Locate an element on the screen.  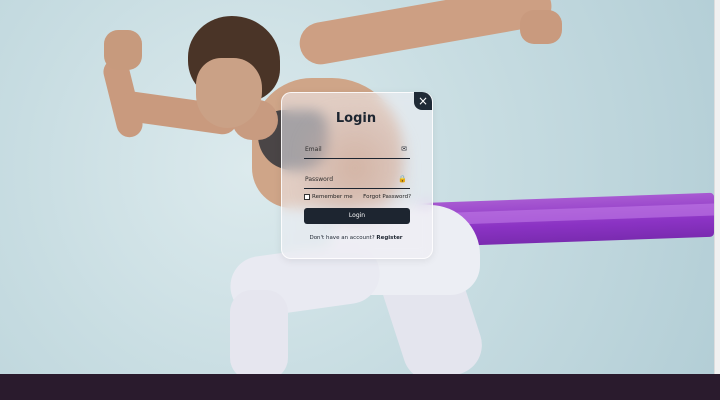
lock-icon: 🔒 is located at coordinates (402, 179).